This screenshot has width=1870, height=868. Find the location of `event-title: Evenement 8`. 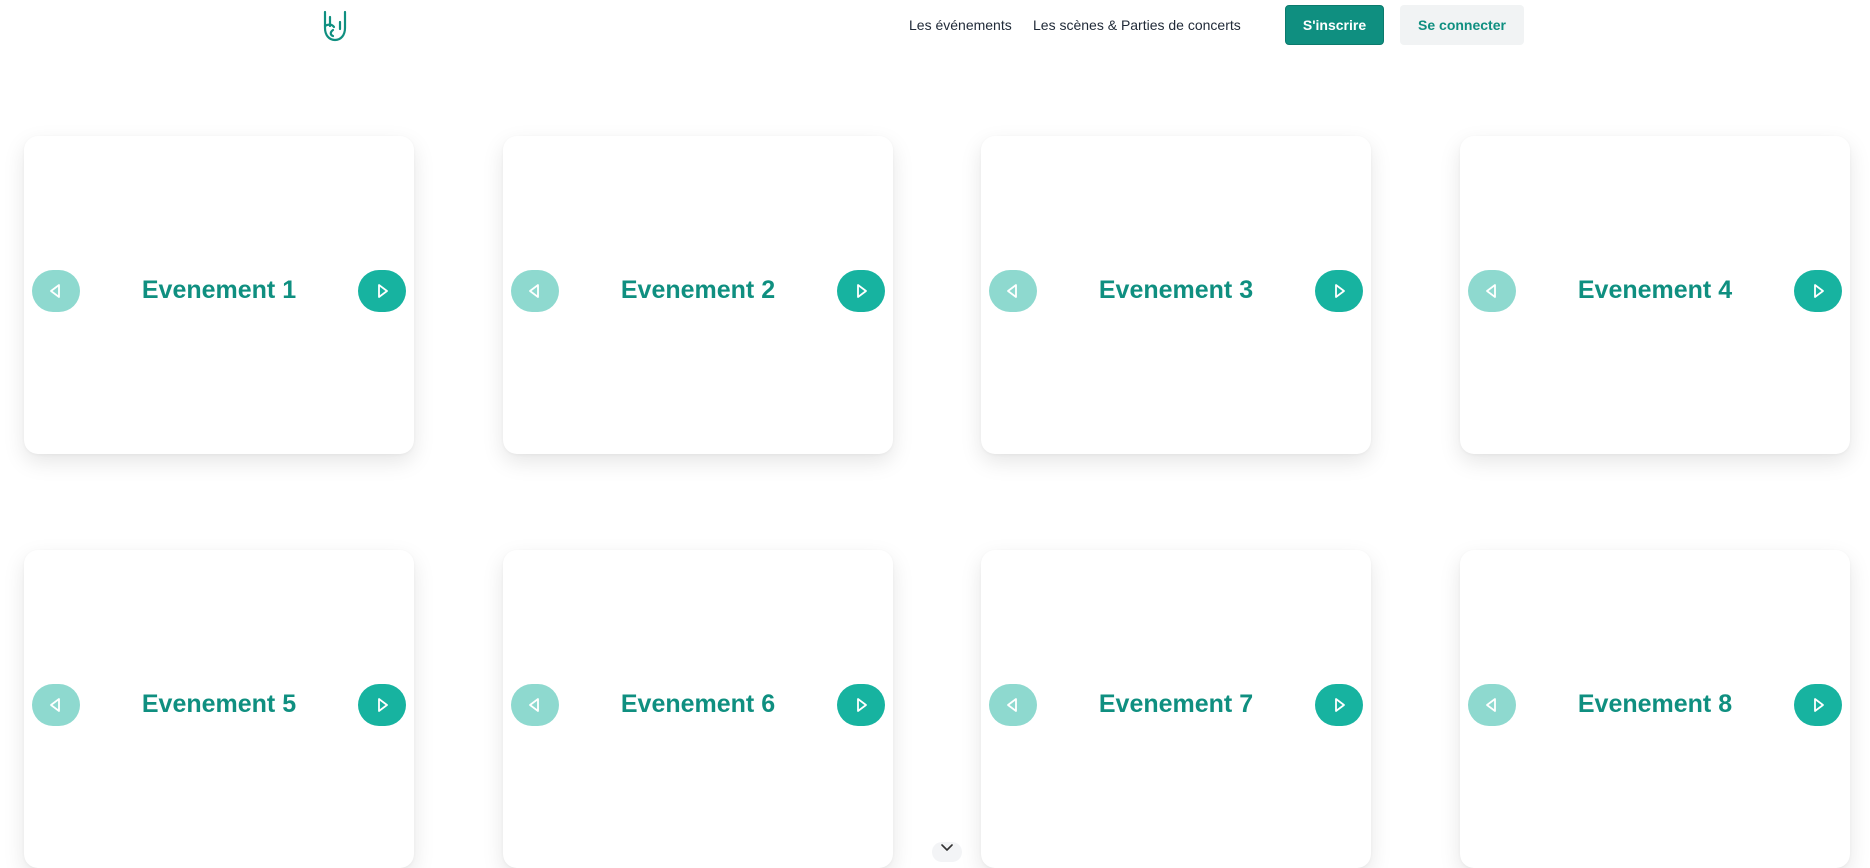

event-title: Evenement 8 is located at coordinates (1655, 704).